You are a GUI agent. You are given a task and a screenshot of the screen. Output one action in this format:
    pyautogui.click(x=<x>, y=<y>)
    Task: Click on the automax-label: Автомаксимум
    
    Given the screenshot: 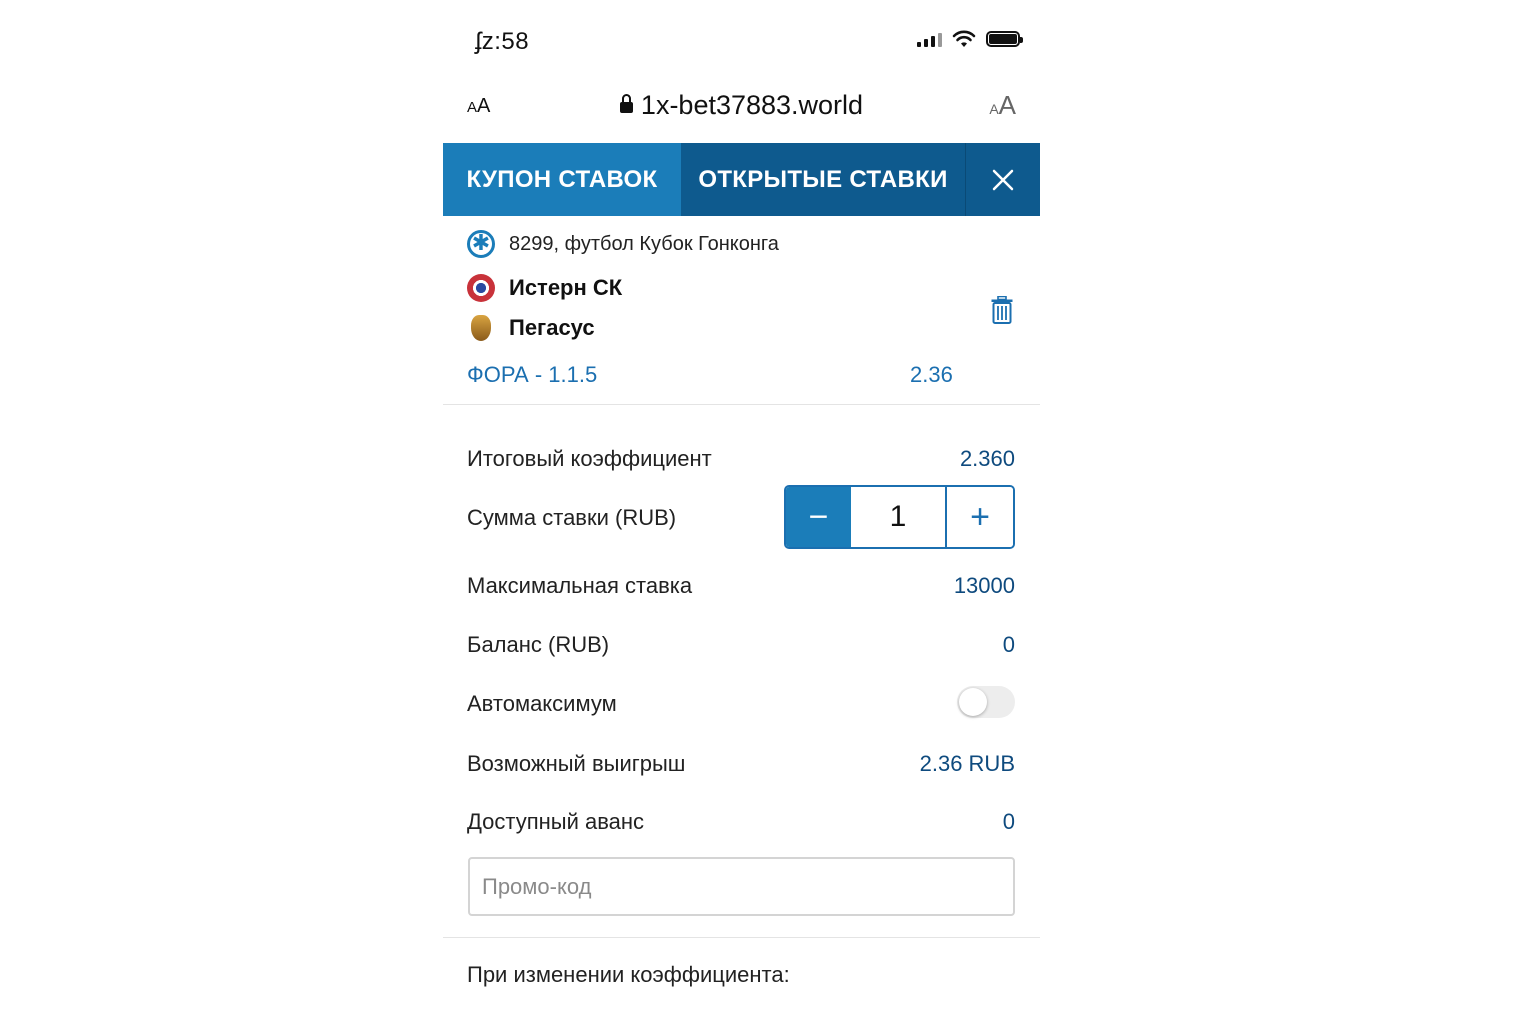 What is the action you would take?
    pyautogui.click(x=542, y=703)
    